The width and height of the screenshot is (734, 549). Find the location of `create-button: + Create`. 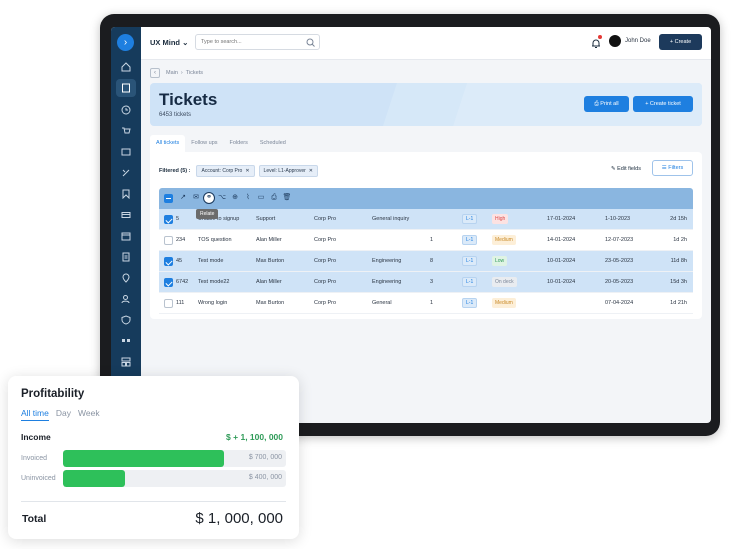

create-button: + Create is located at coordinates (680, 42).